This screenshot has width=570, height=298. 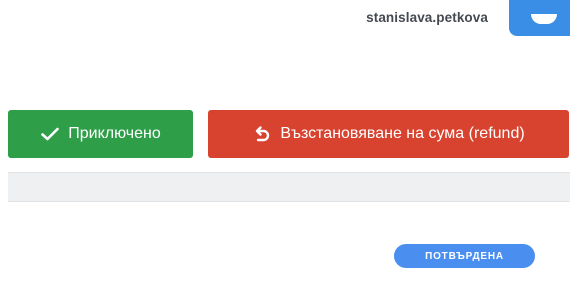 What do you see at coordinates (50, 134) in the screenshot?
I see `check-icon` at bounding box center [50, 134].